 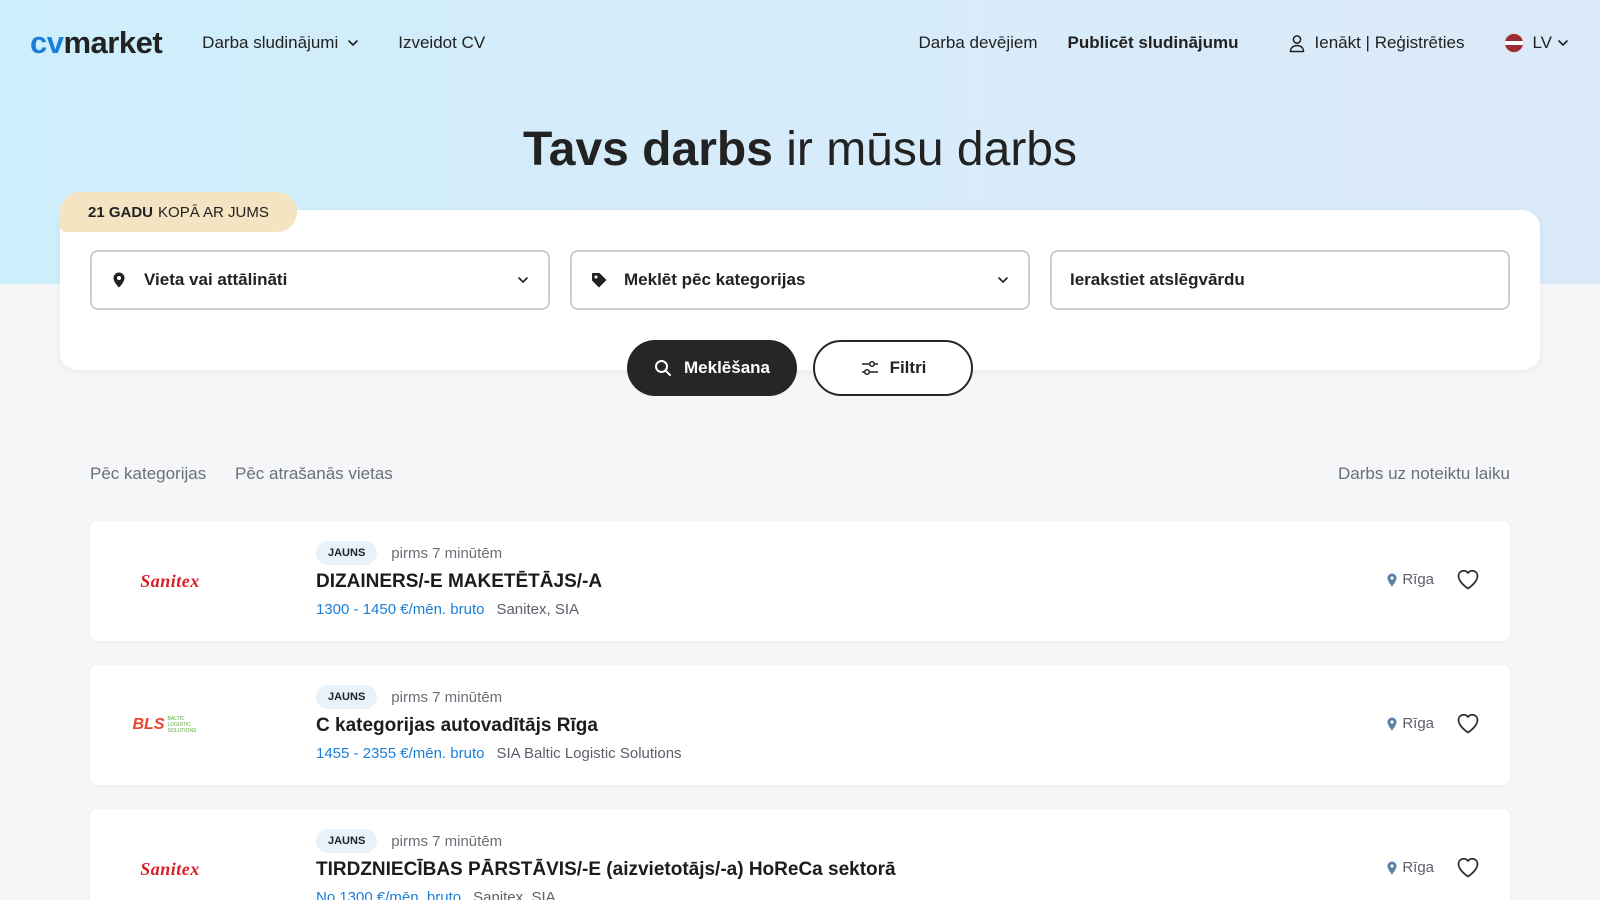 I want to click on search-button-label: Meklēšana, so click(x=727, y=367).